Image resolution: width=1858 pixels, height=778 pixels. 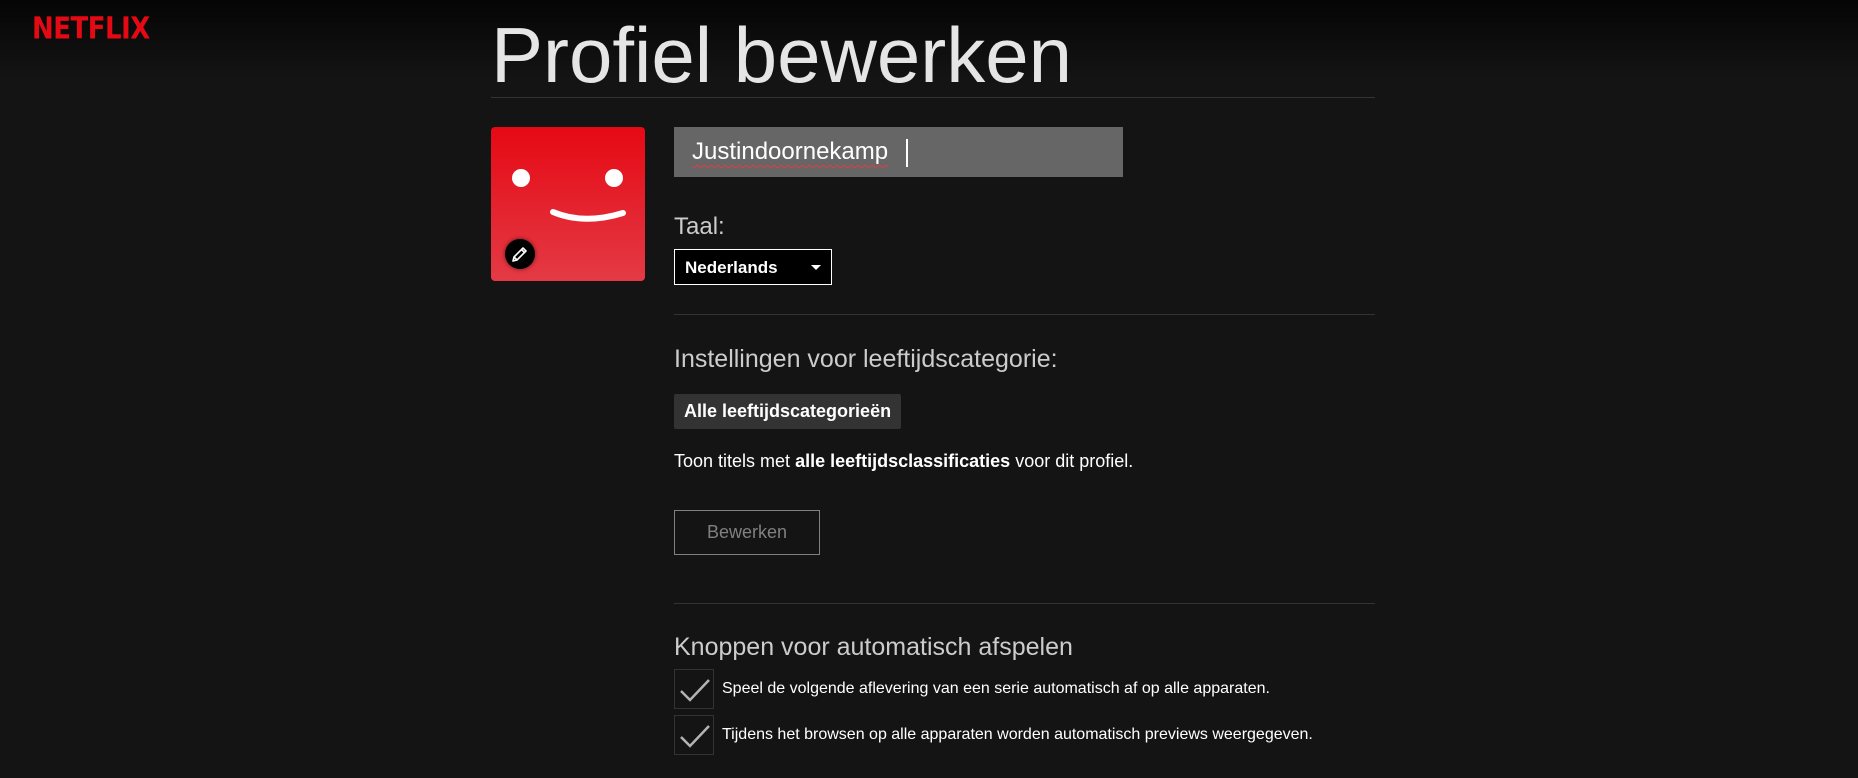 What do you see at coordinates (1072, 461) in the screenshot?
I see `maturity-desc-suffix: voor dit profiel.` at bounding box center [1072, 461].